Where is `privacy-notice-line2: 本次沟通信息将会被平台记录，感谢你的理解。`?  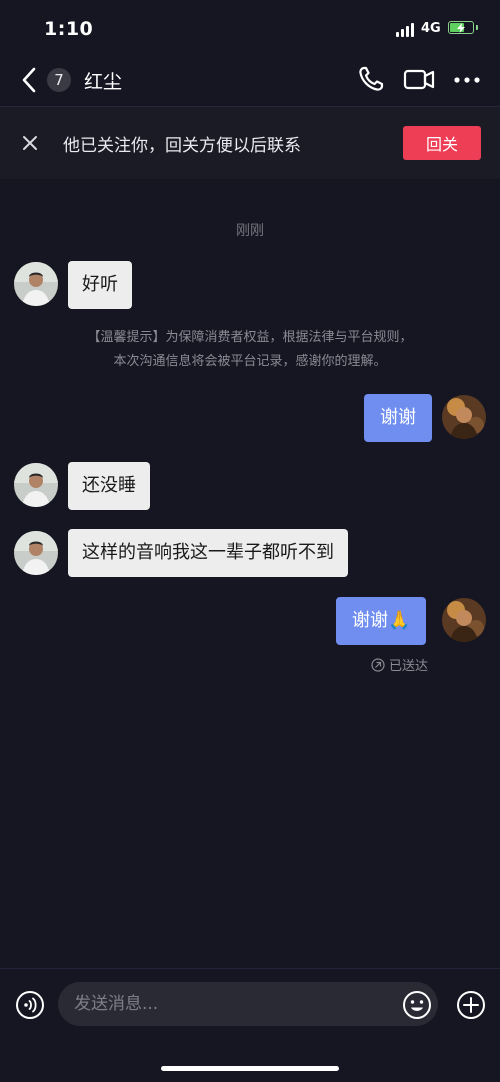 privacy-notice-line2: 本次沟通信息将会被平台记录，感谢你的理解。 is located at coordinates (250, 361).